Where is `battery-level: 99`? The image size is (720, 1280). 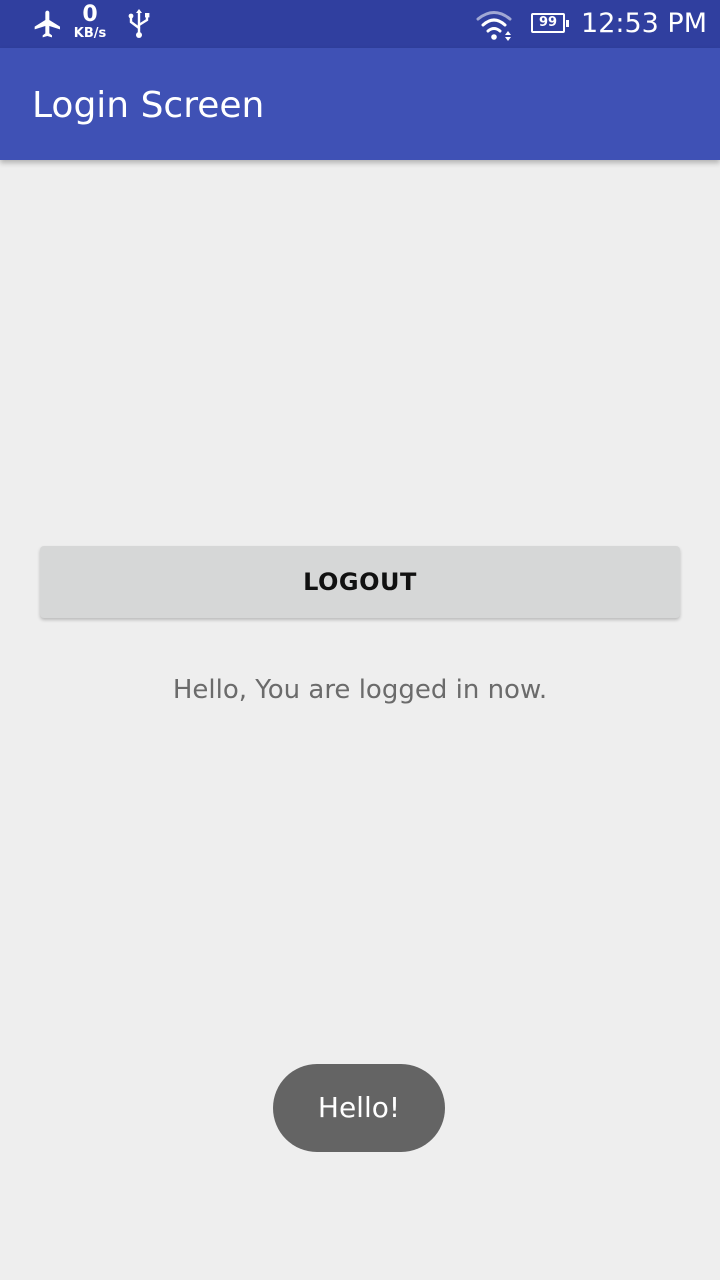 battery-level: 99 is located at coordinates (548, 22).